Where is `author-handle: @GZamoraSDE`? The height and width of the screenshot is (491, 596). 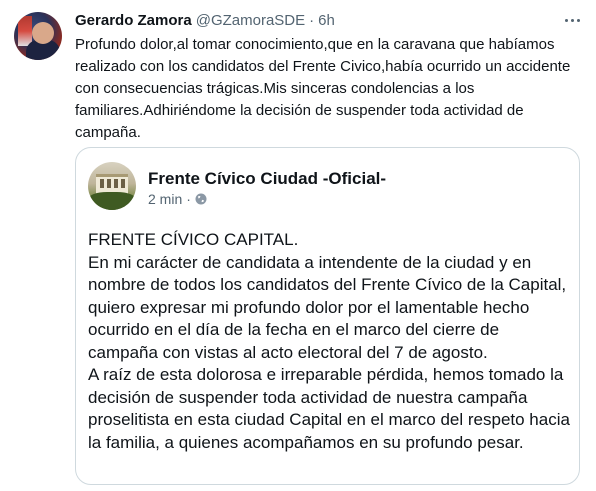 author-handle: @GZamoraSDE is located at coordinates (250, 21).